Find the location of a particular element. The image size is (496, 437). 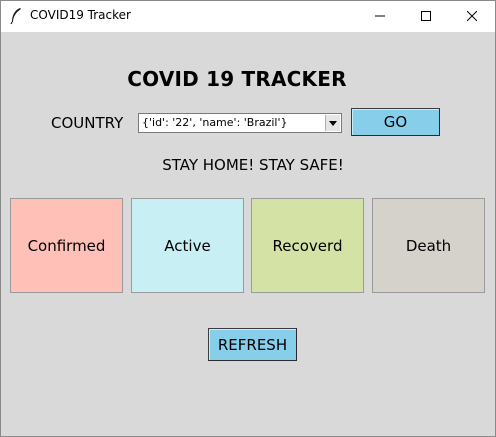

minimize-icon is located at coordinates (380, 17).